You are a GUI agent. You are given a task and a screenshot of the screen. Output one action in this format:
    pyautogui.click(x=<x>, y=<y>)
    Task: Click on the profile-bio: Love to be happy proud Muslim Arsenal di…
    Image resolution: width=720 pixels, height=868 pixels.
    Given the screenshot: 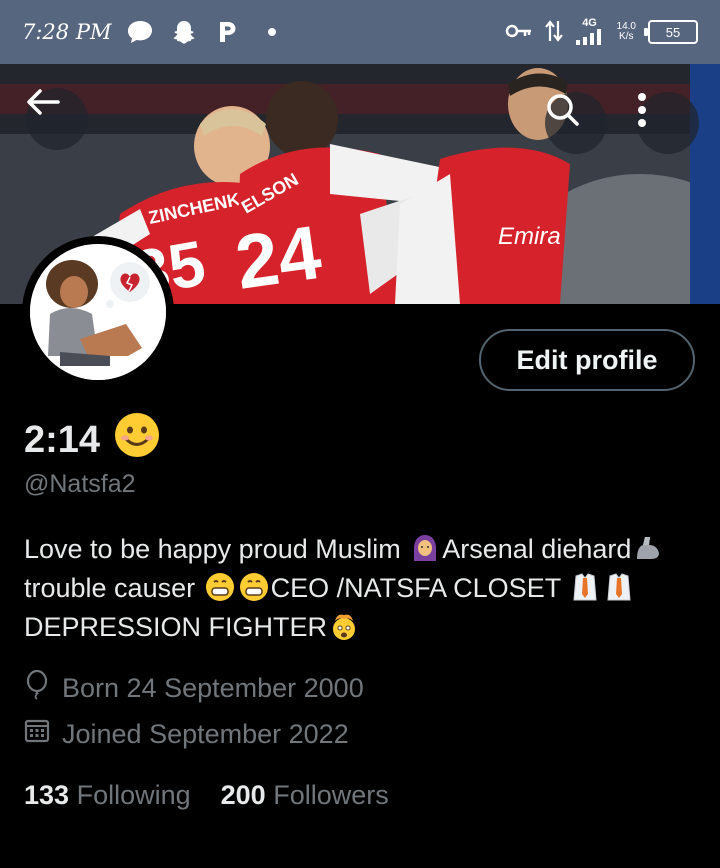 What is the action you would take?
    pyautogui.click(x=364, y=588)
    